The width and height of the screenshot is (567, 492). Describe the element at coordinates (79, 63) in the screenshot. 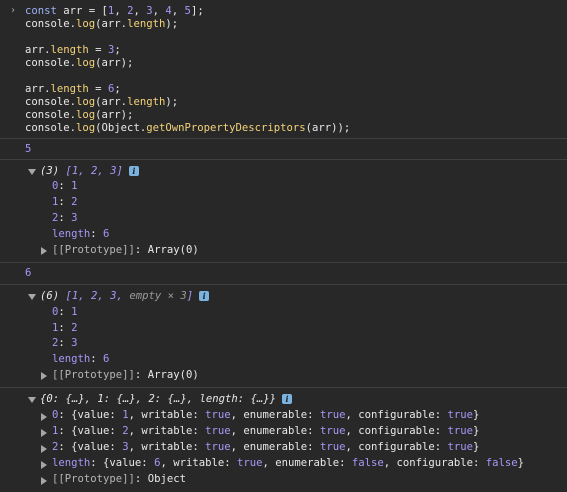

I see `code-line-4: console.log(arr);` at that location.